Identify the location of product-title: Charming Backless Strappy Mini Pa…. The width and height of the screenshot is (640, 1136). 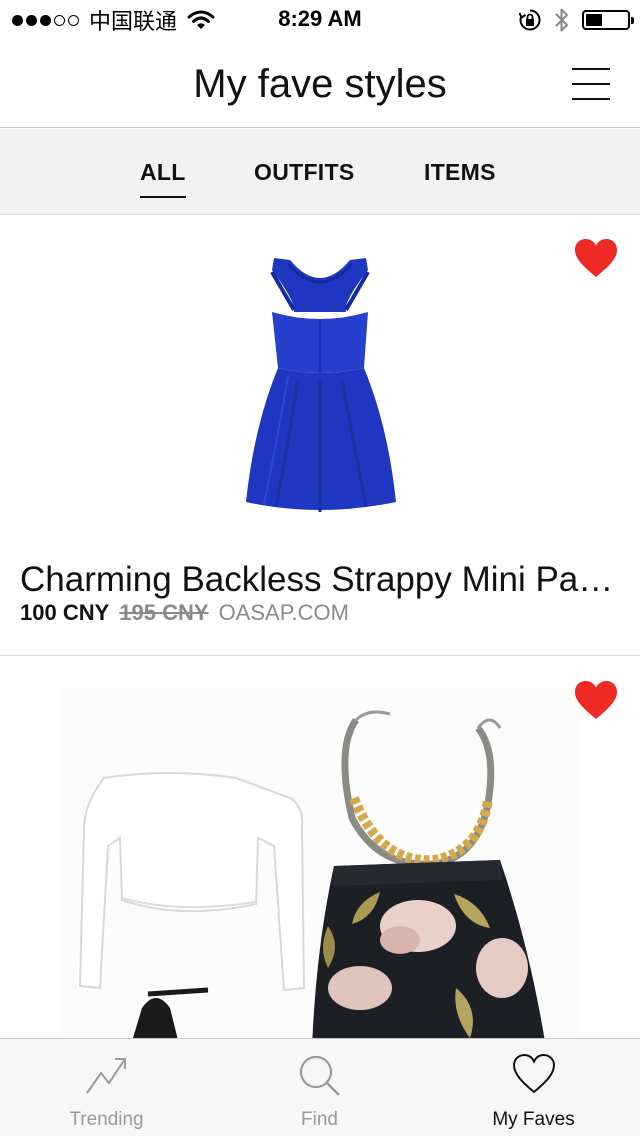
(320, 580).